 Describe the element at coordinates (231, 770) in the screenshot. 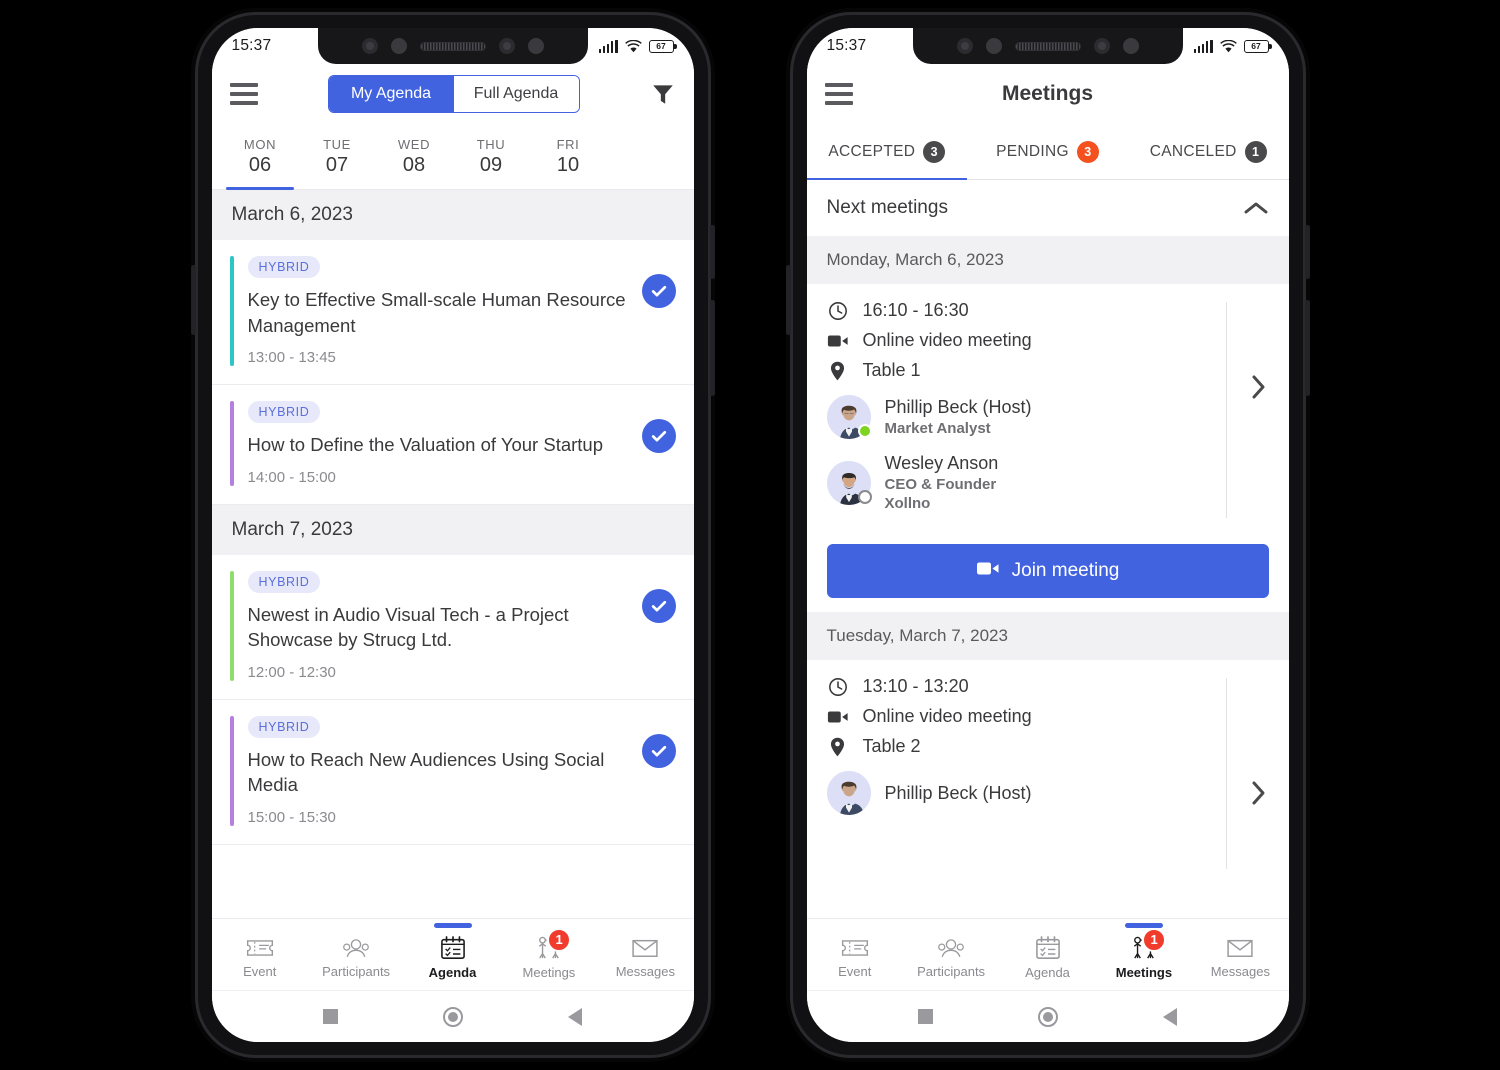

I see `agenda-color-bar` at that location.